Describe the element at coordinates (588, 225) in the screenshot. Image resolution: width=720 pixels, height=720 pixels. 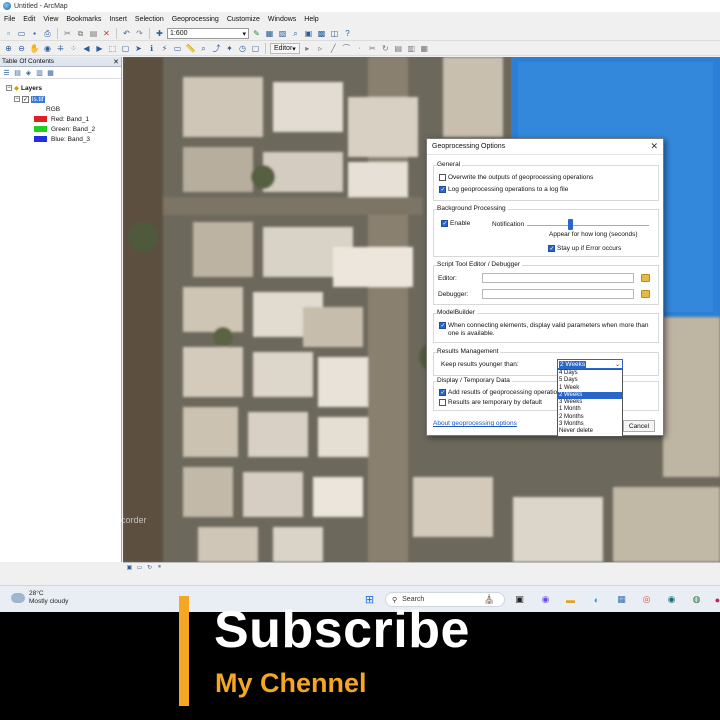
I see `notification-slider-track` at that location.